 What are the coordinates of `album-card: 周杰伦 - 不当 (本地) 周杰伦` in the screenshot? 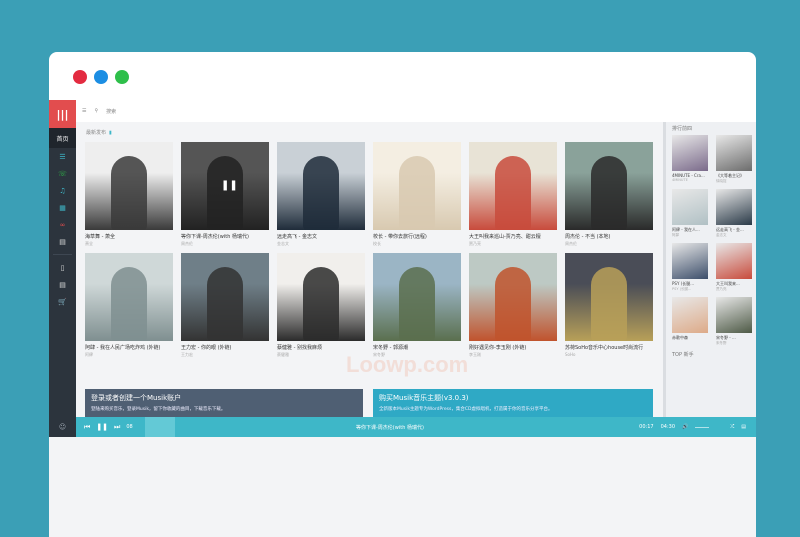 It's located at (609, 194).